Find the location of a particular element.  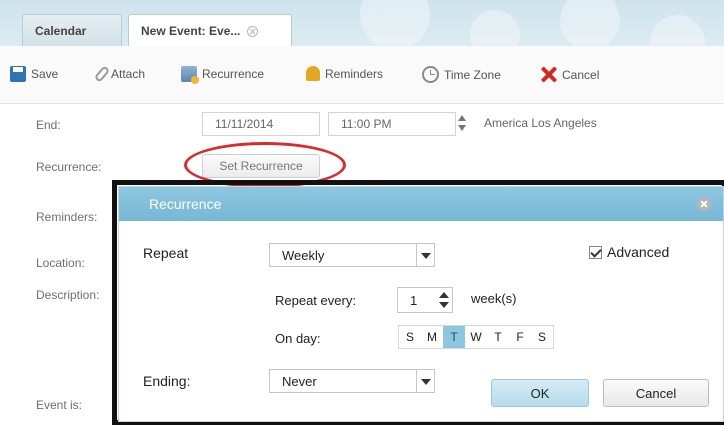

time-zone-button: Time Zone is located at coordinates (461, 74).